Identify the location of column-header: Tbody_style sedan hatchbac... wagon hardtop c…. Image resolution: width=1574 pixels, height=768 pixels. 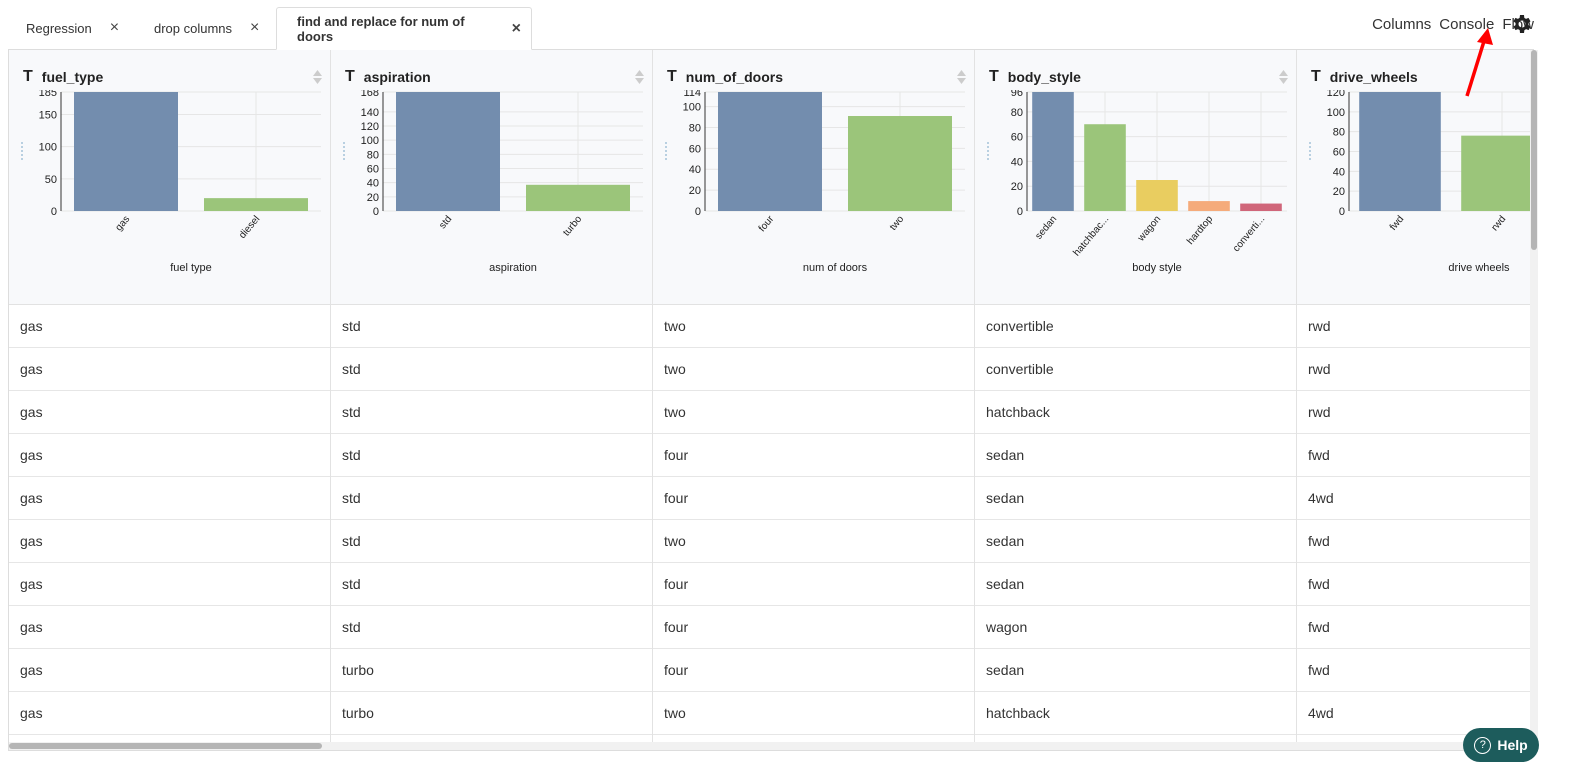
(1135, 177).